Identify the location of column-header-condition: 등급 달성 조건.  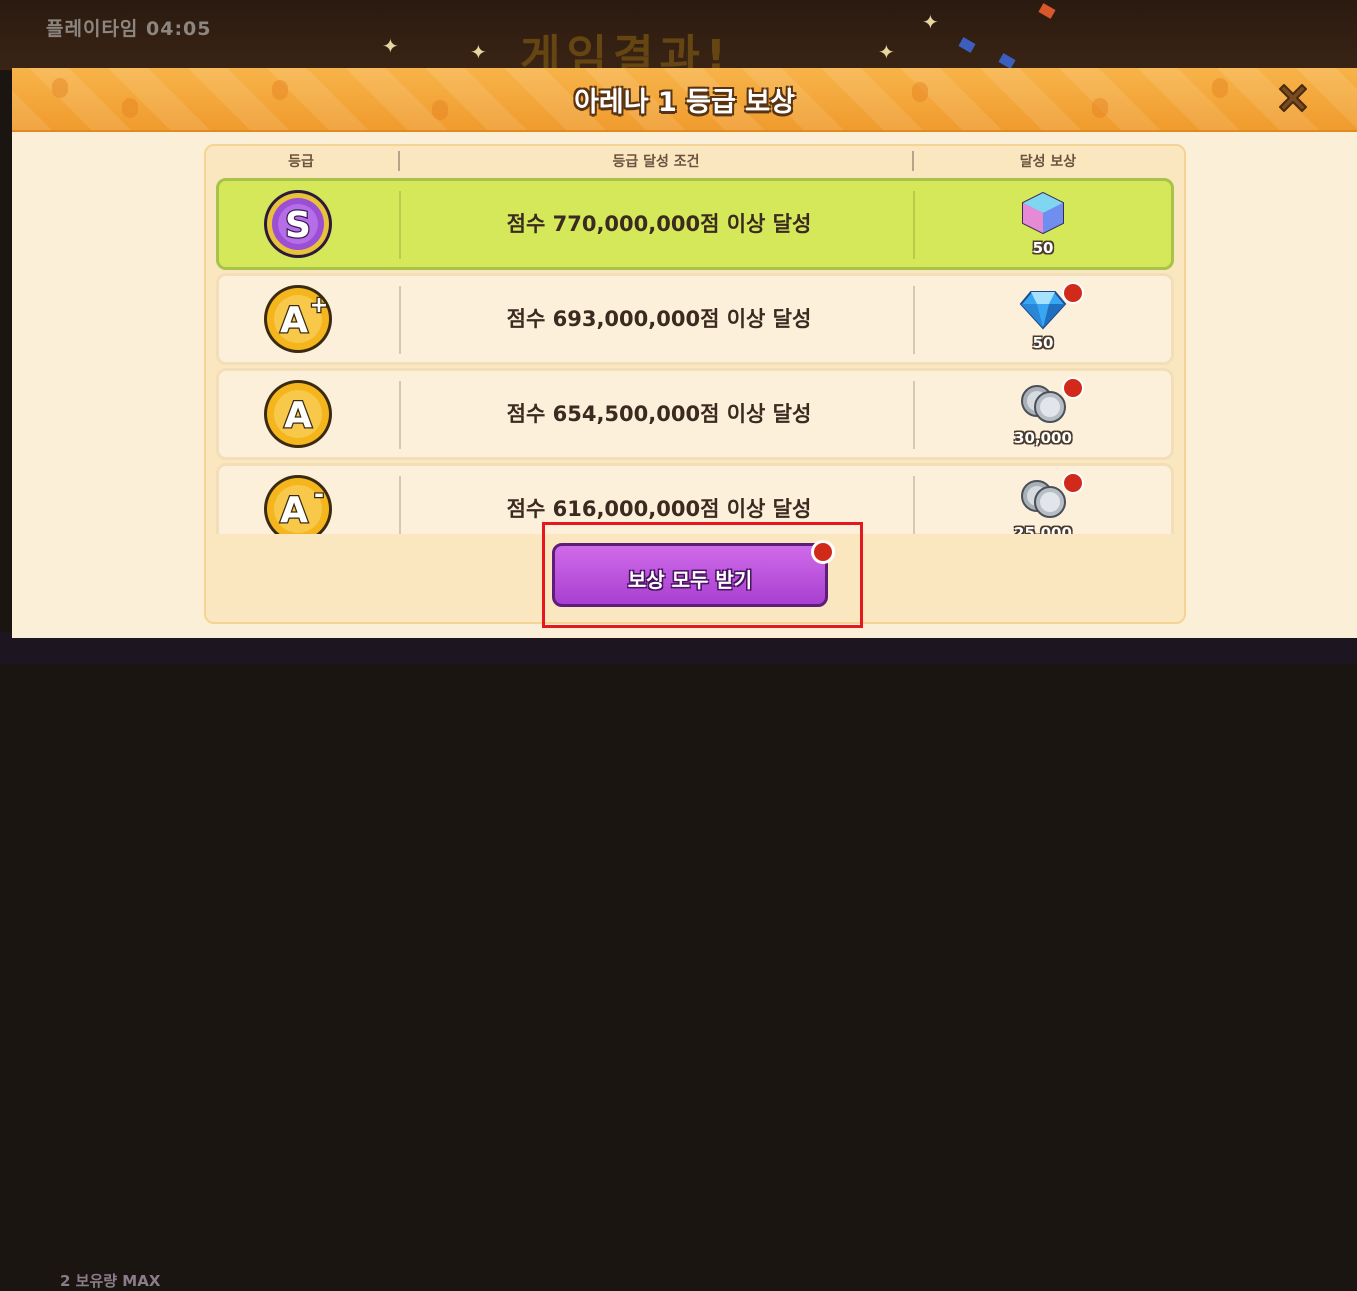
(656, 162).